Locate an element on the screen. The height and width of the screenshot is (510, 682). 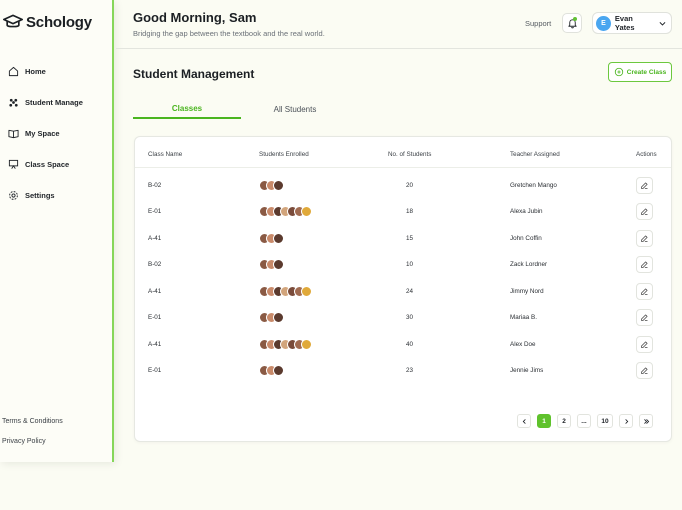
terms-link: Terms & Conditions is located at coordinates (32, 421).